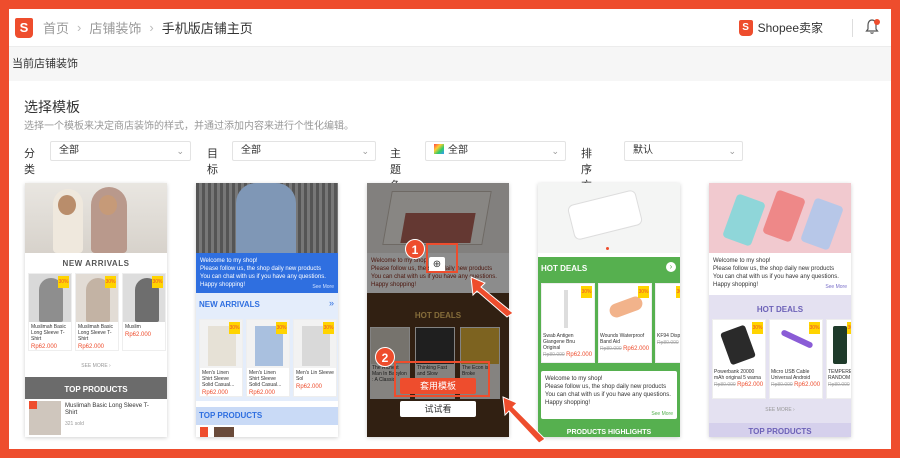 The width and height of the screenshot is (900, 458). Describe the element at coordinates (56, 27) in the screenshot. I see `breadcrumb-home: 首页` at that location.